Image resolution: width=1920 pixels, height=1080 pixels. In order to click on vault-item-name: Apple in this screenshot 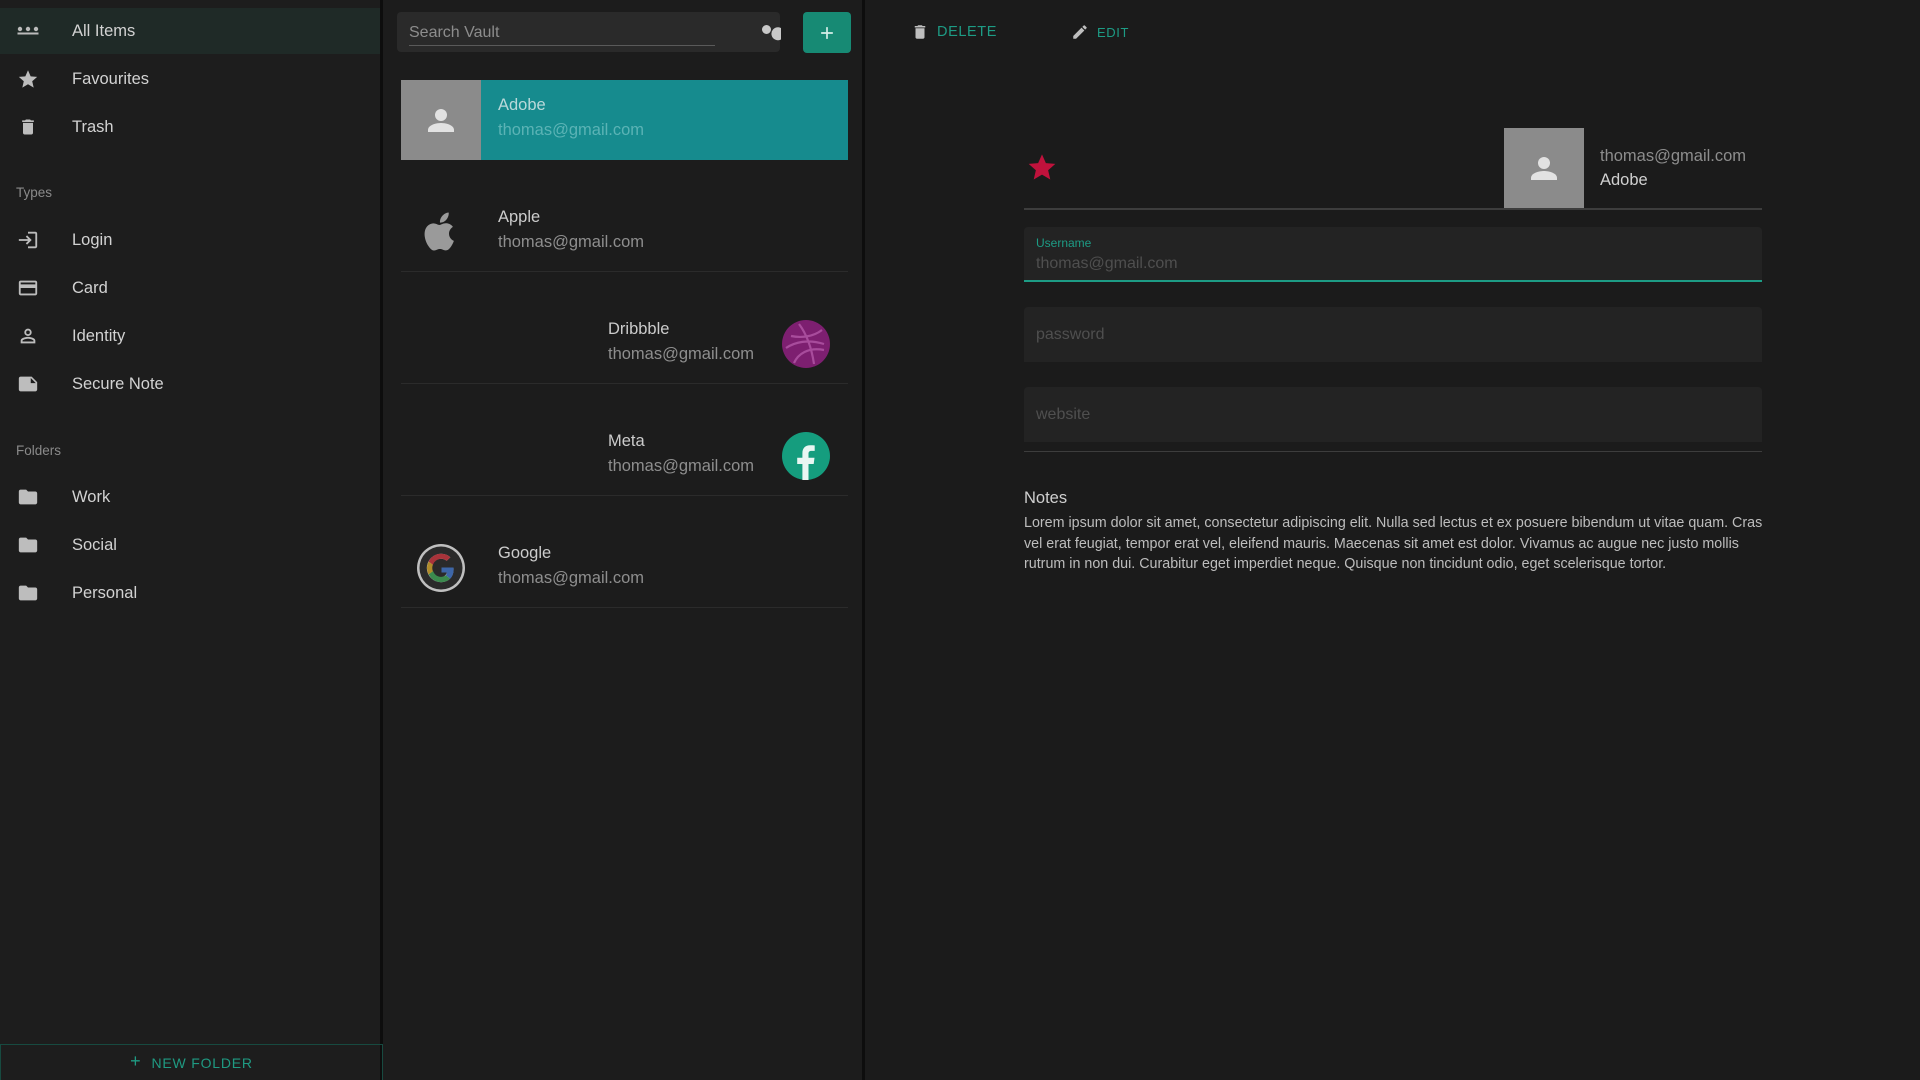, I will do `click(519, 217)`.